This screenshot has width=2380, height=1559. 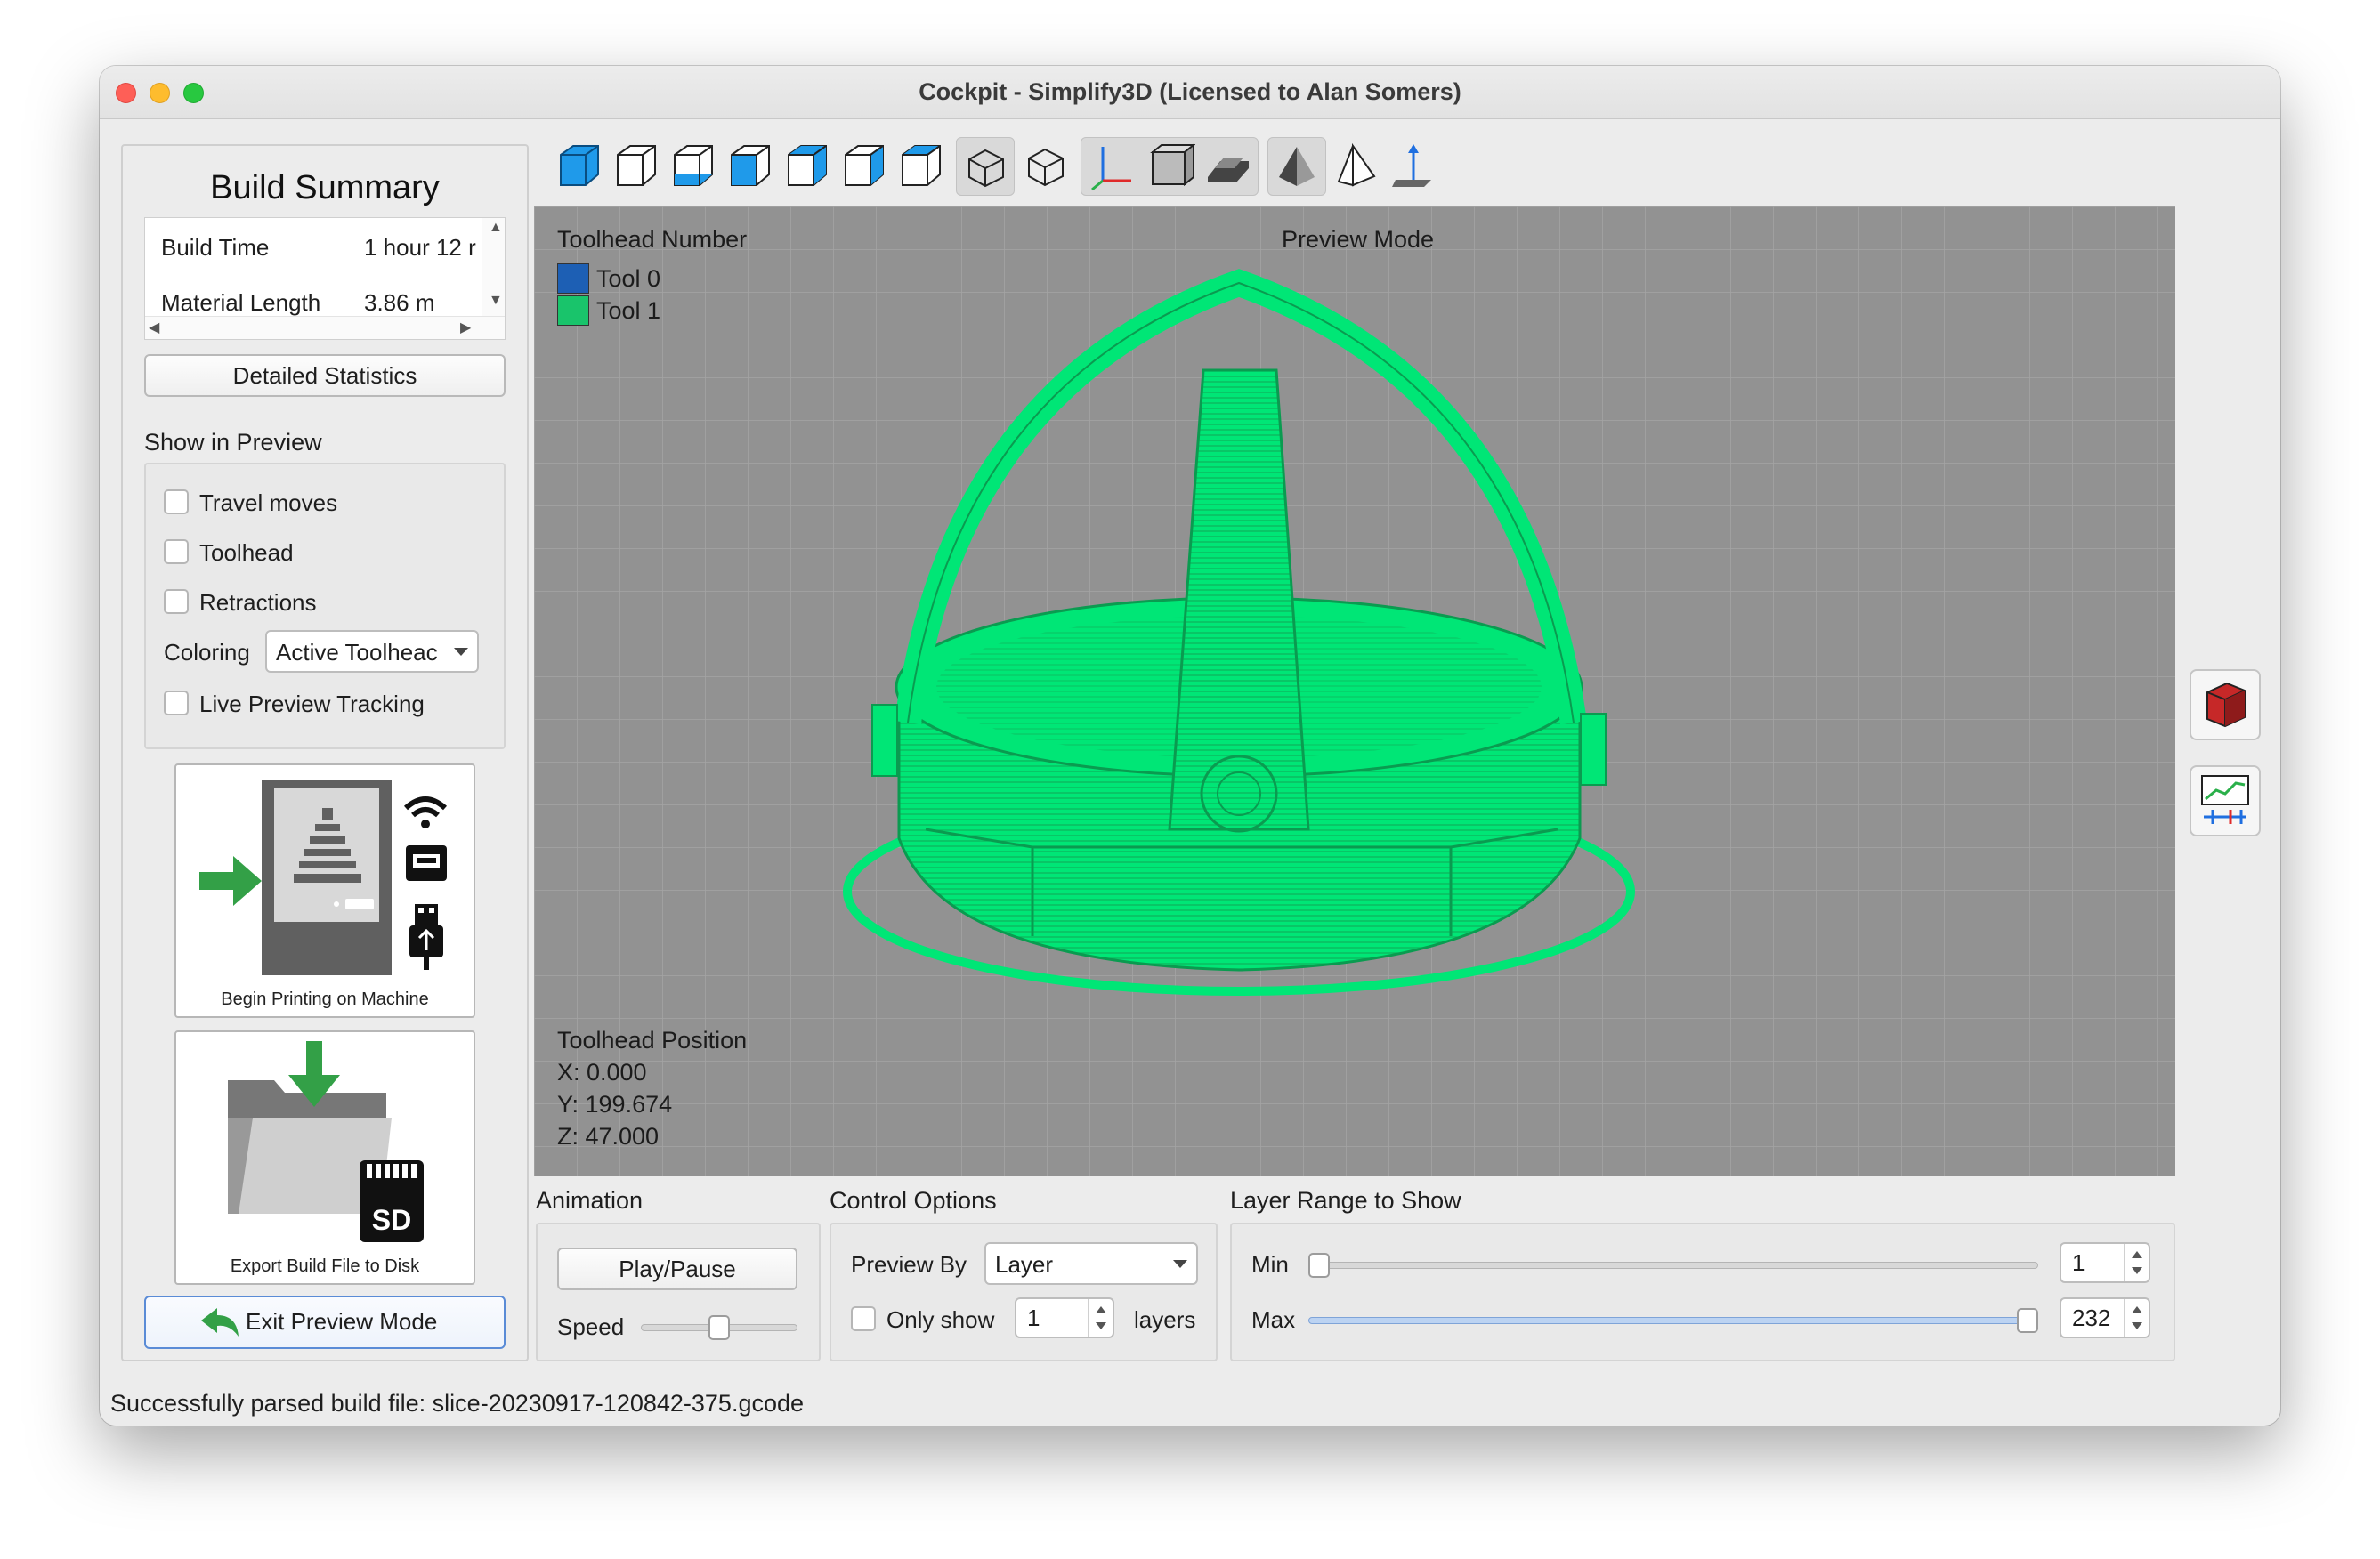 I want to click on speed-label: Speed, so click(x=591, y=1326).